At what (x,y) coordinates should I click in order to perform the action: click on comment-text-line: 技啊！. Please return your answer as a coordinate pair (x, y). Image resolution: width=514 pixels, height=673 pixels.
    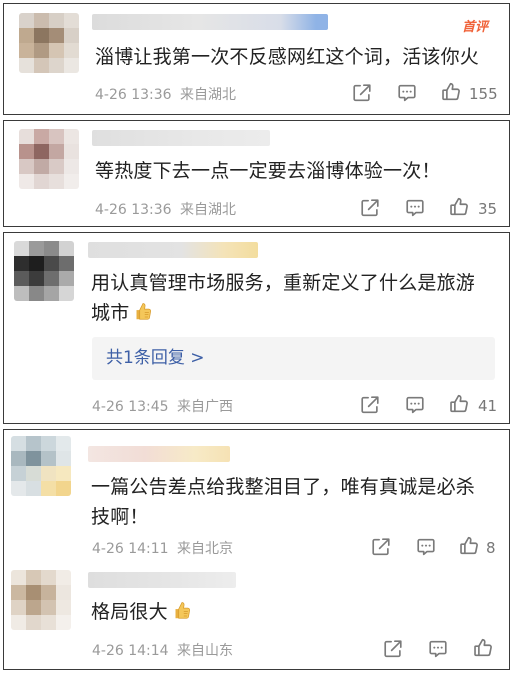
    Looking at the image, I should click on (120, 517).